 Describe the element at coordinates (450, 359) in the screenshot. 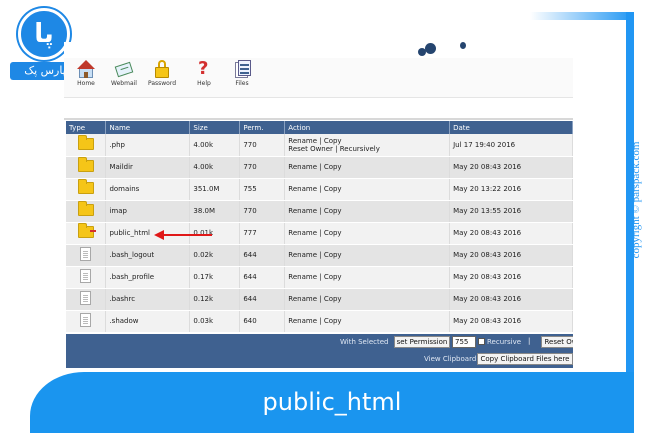

I see `view-clipboard-link: View Clipboard` at that location.